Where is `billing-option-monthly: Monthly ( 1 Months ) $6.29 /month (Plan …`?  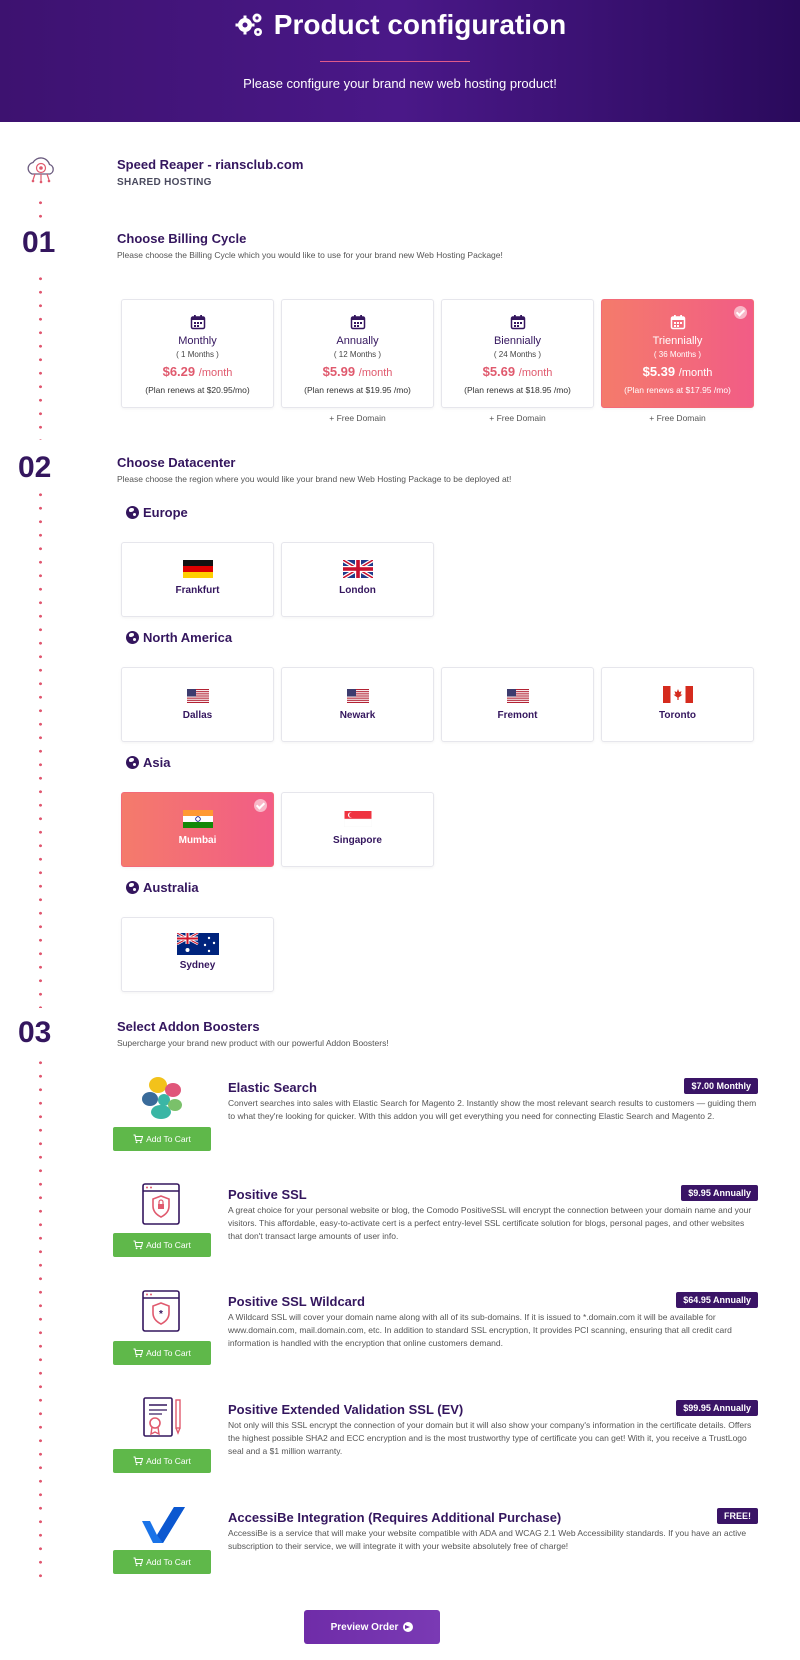 billing-option-monthly: Monthly ( 1 Months ) $6.29 /month (Plan … is located at coordinates (197, 353).